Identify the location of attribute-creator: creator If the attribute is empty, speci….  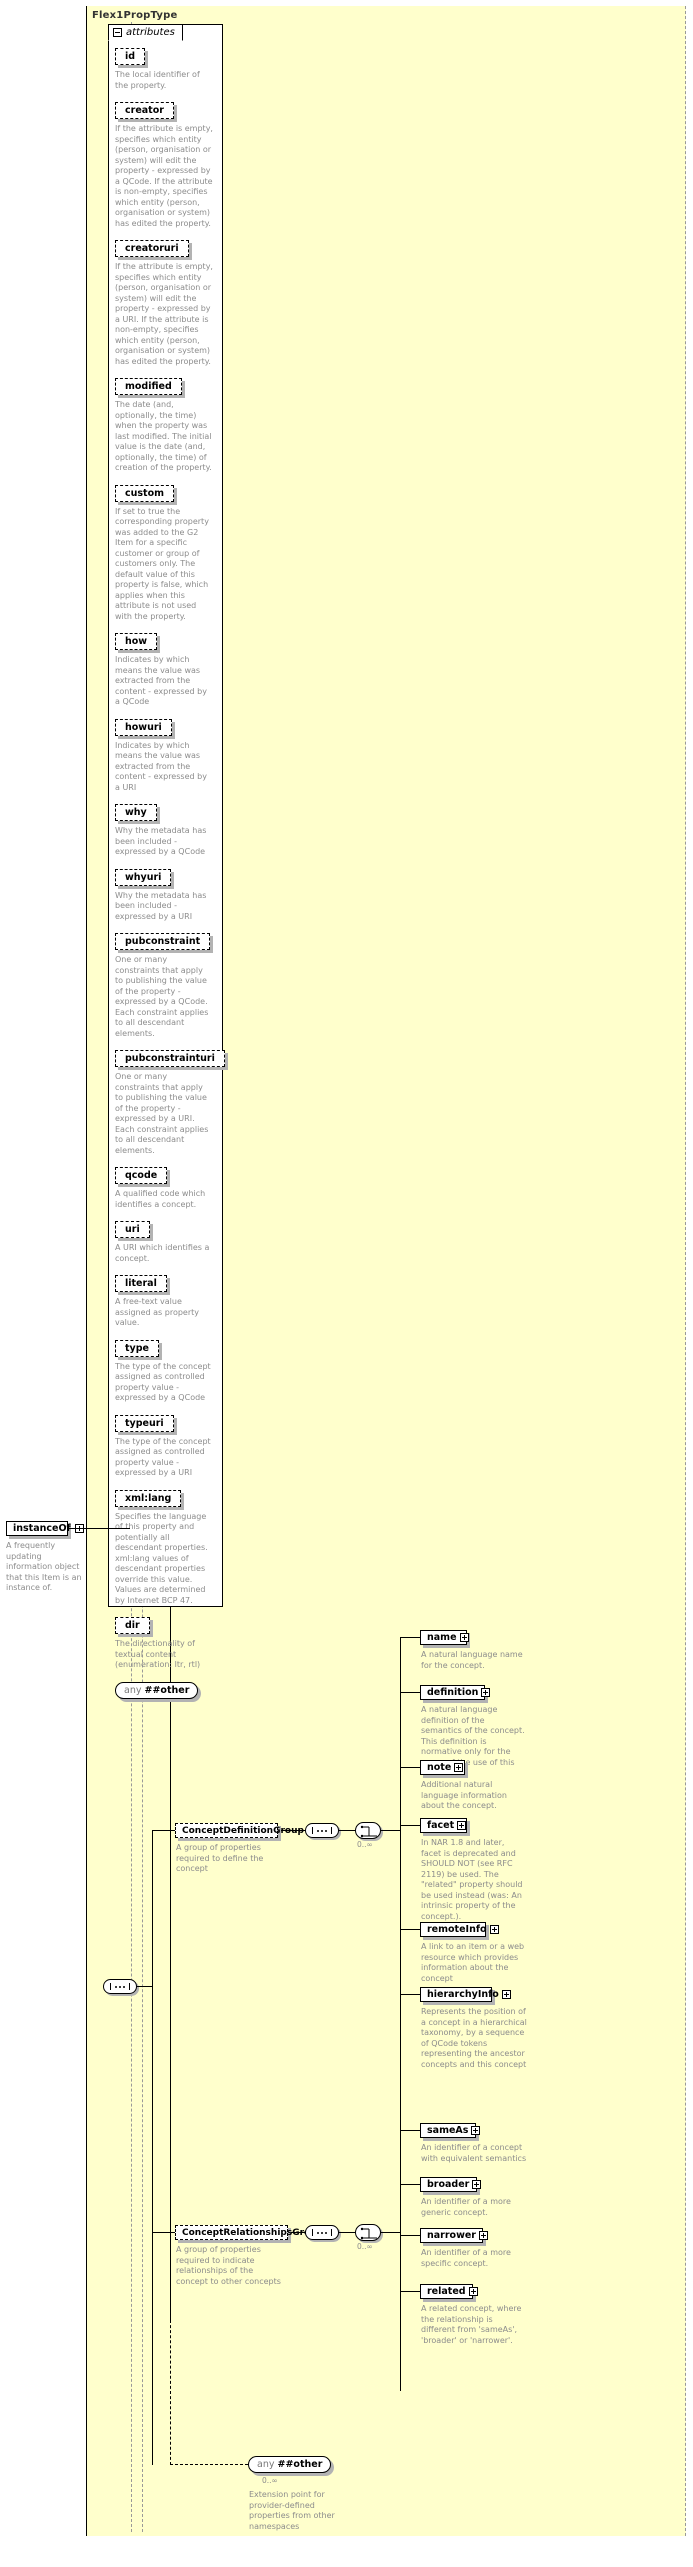
(167, 163).